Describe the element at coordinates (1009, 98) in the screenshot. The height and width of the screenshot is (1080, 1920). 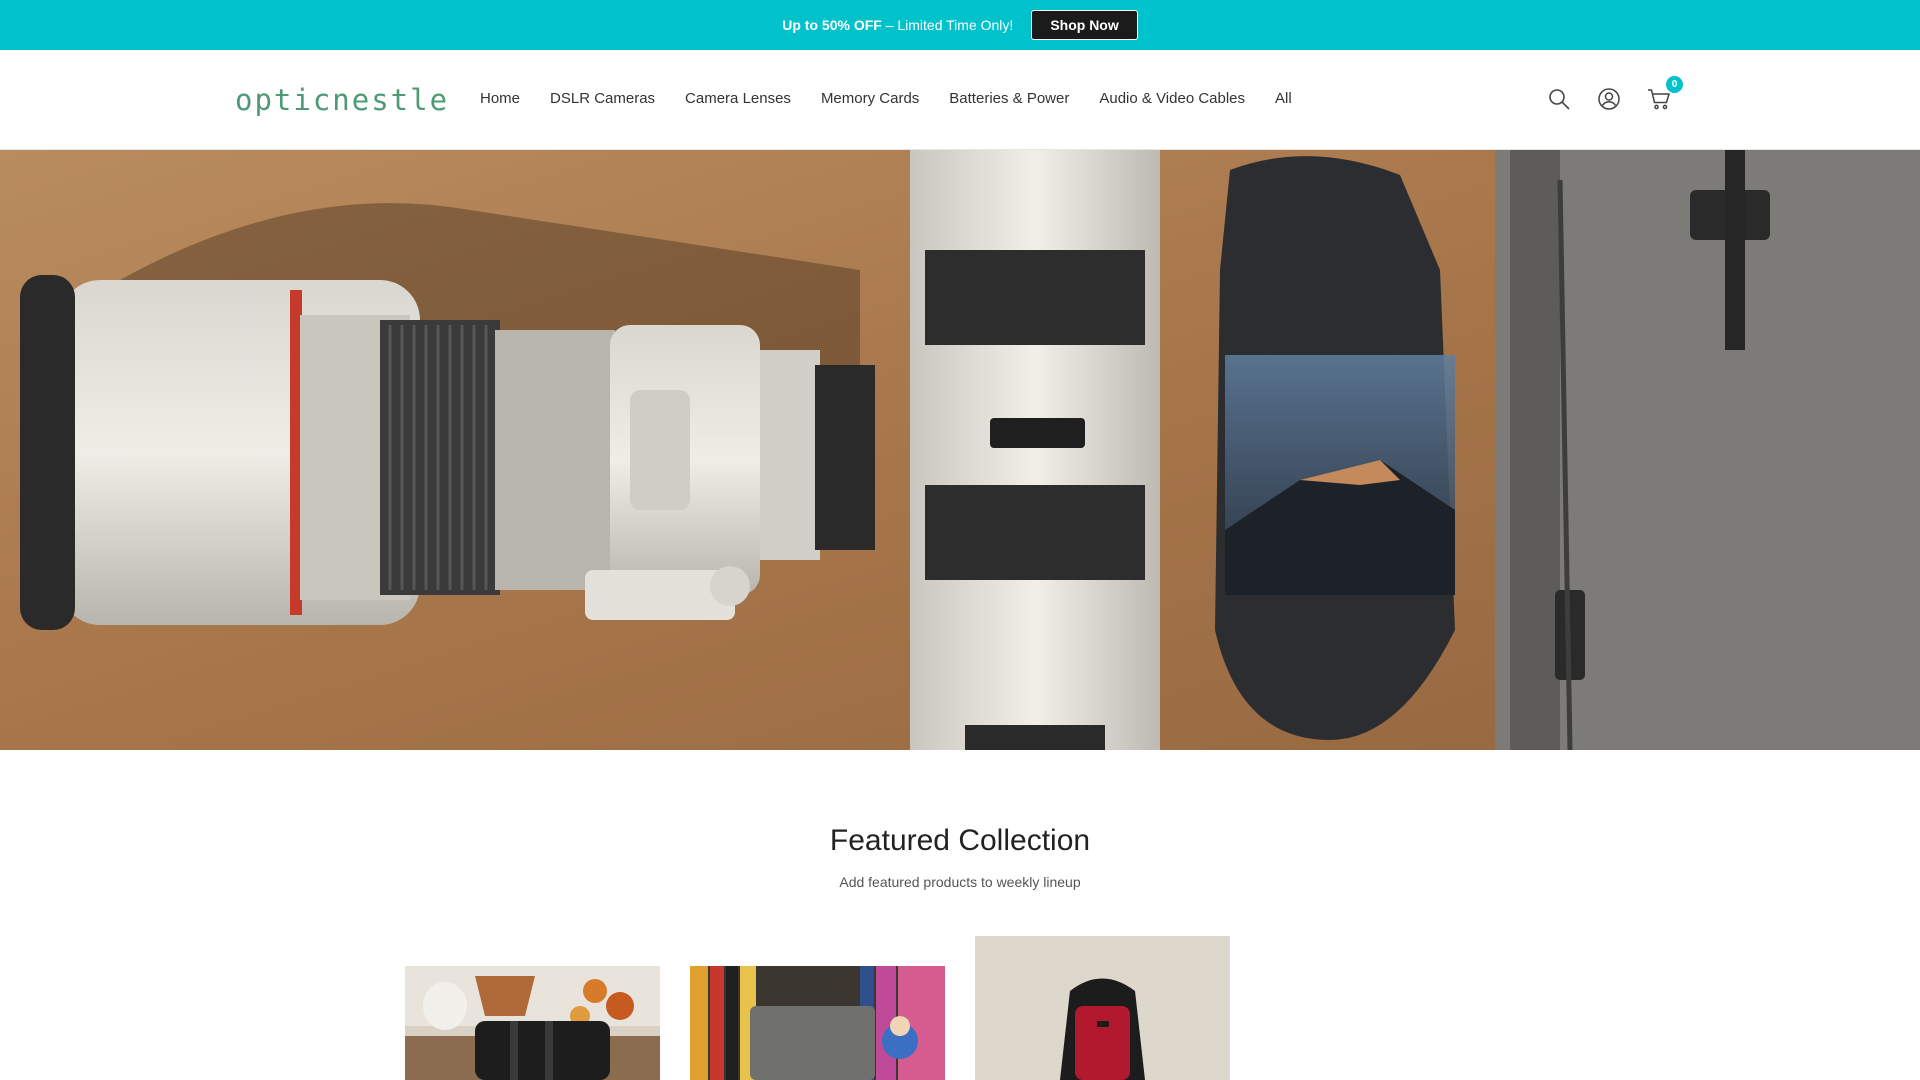
I see `nav-batteries-power: Batteries & Power` at that location.